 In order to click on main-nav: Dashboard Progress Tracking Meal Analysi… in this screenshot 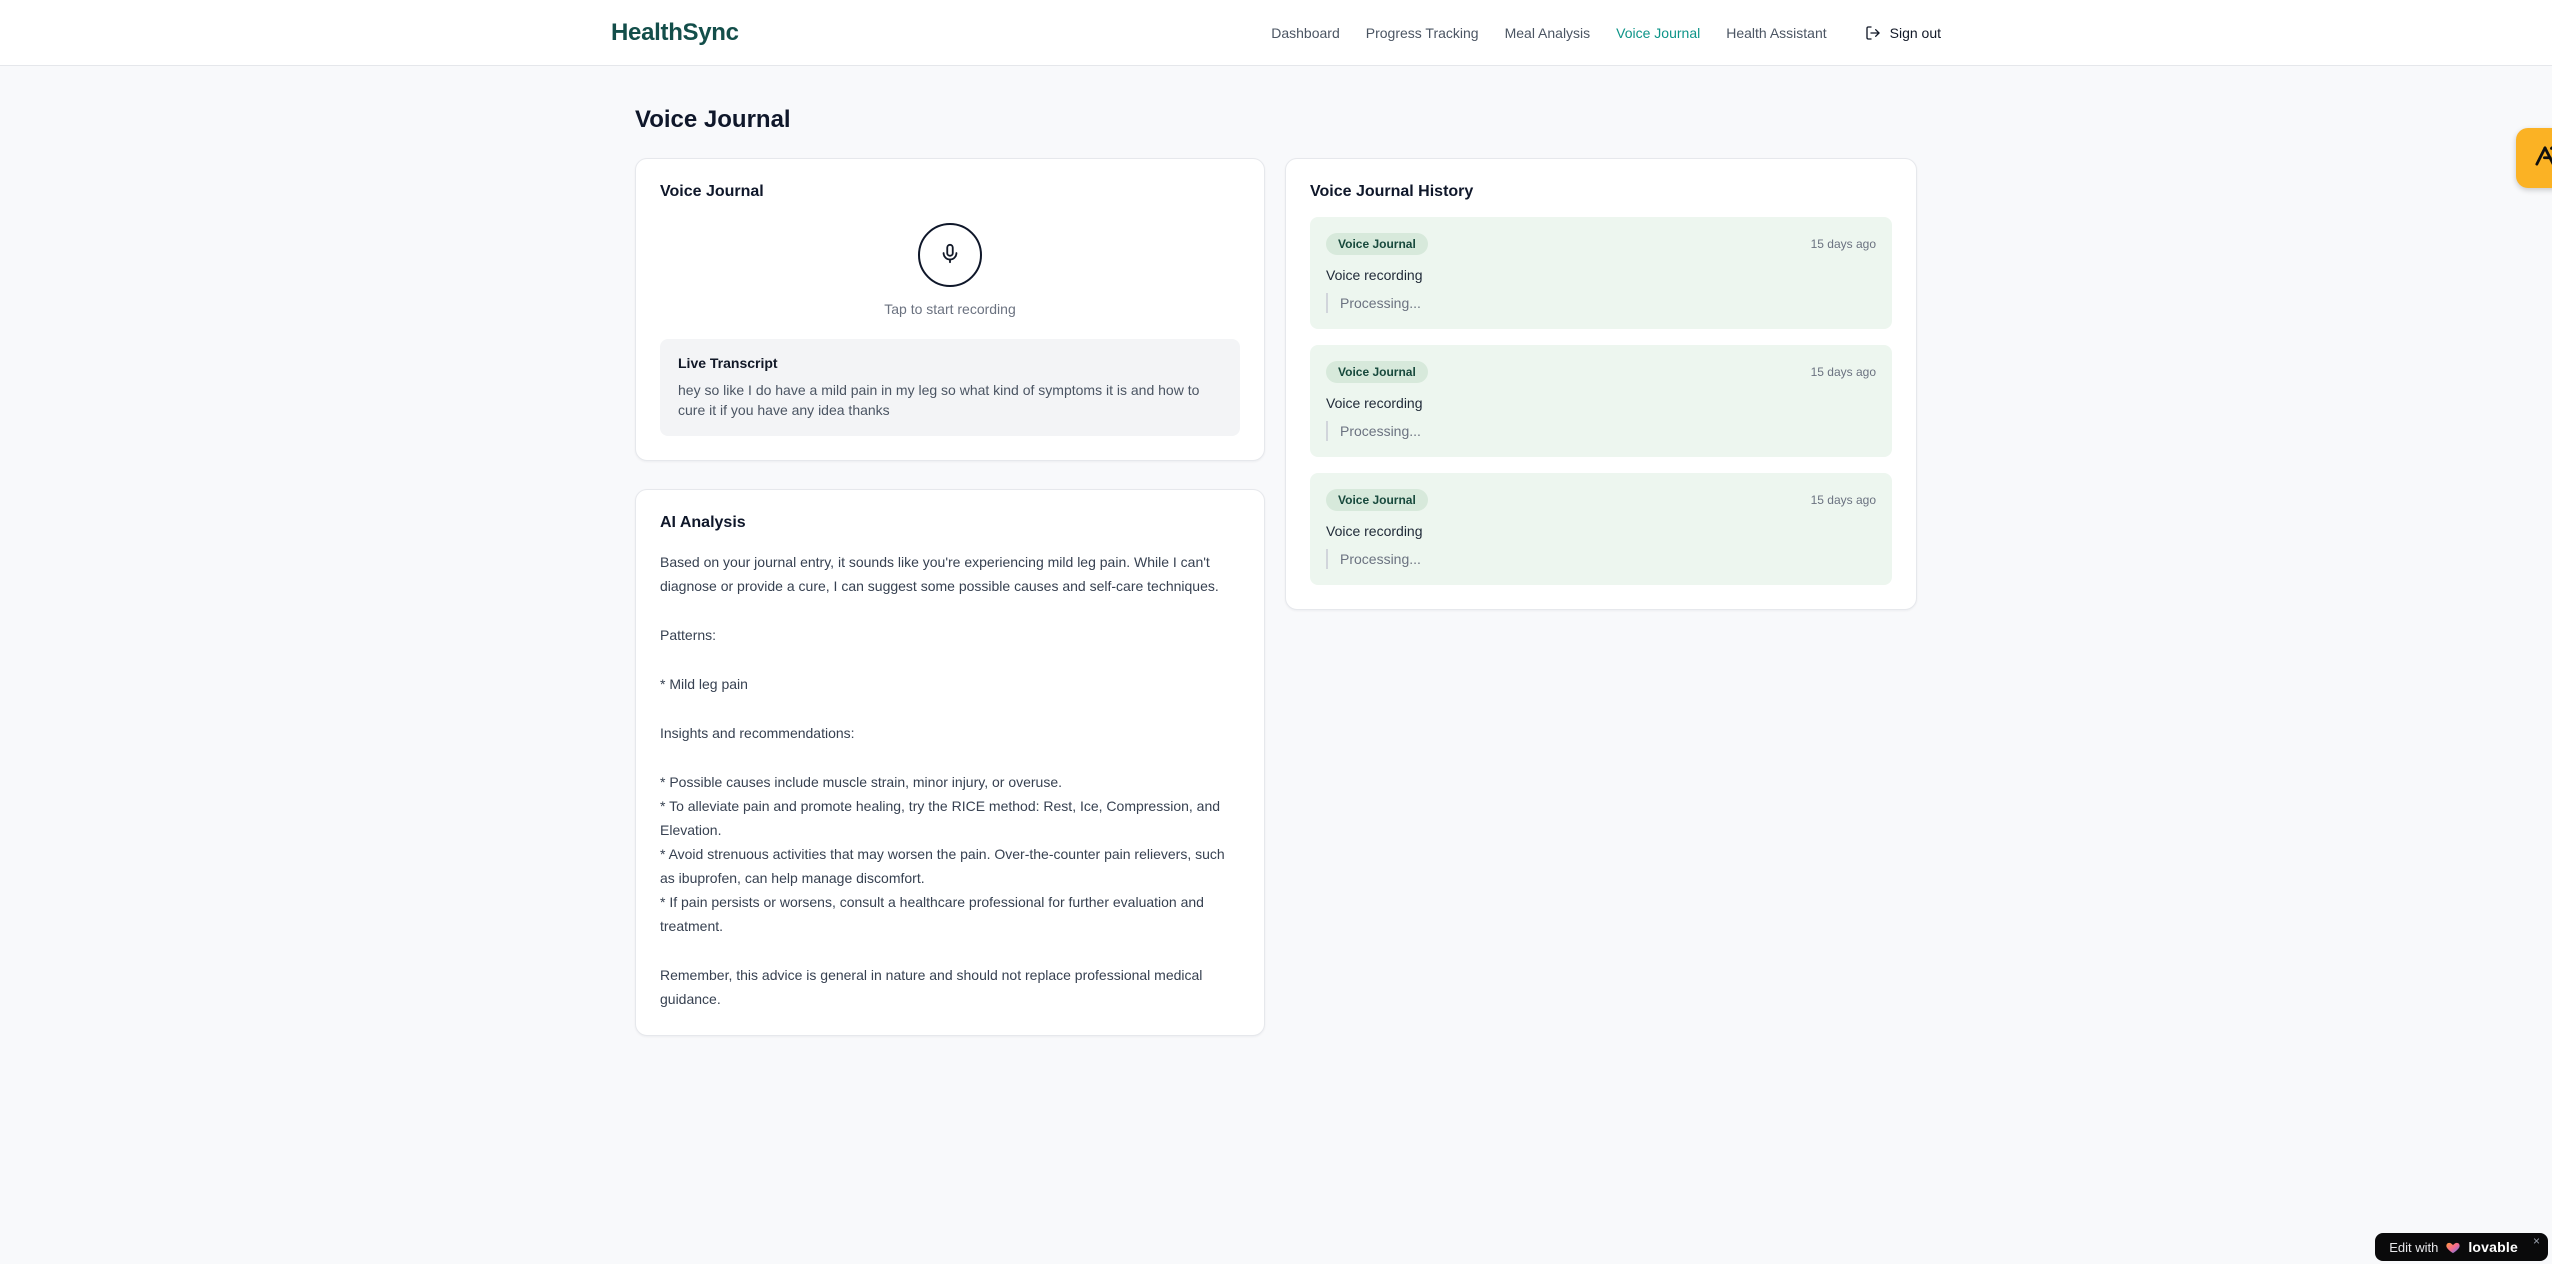, I will do `click(1606, 33)`.